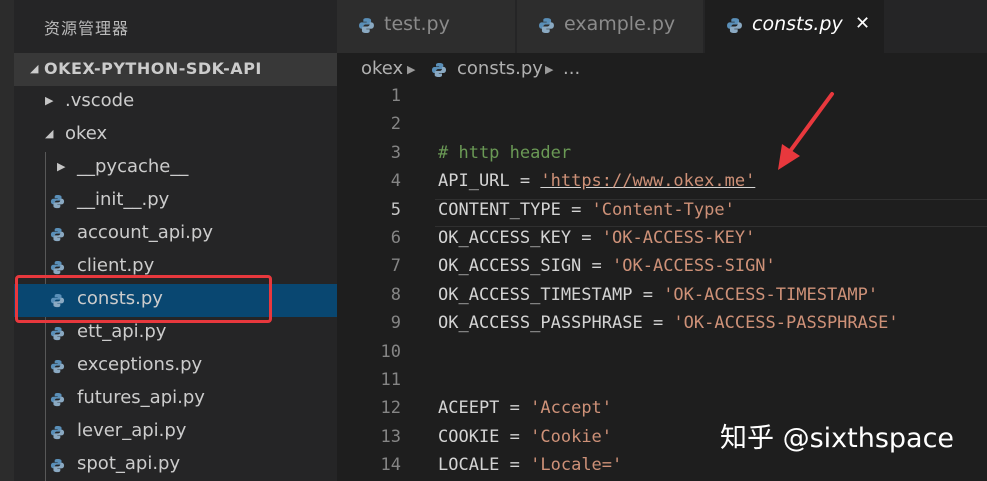 Image resolution: width=987 pixels, height=481 pixels. I want to click on code-identifier: OK_ACCESS_SIGN, so click(510, 266).